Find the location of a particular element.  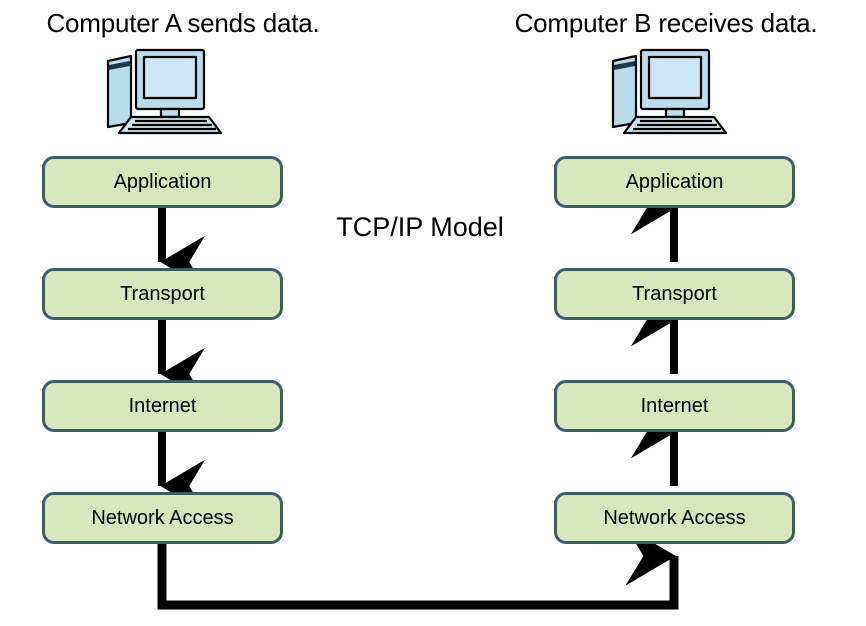

layer-box-application-right: Application is located at coordinates (674, 182).